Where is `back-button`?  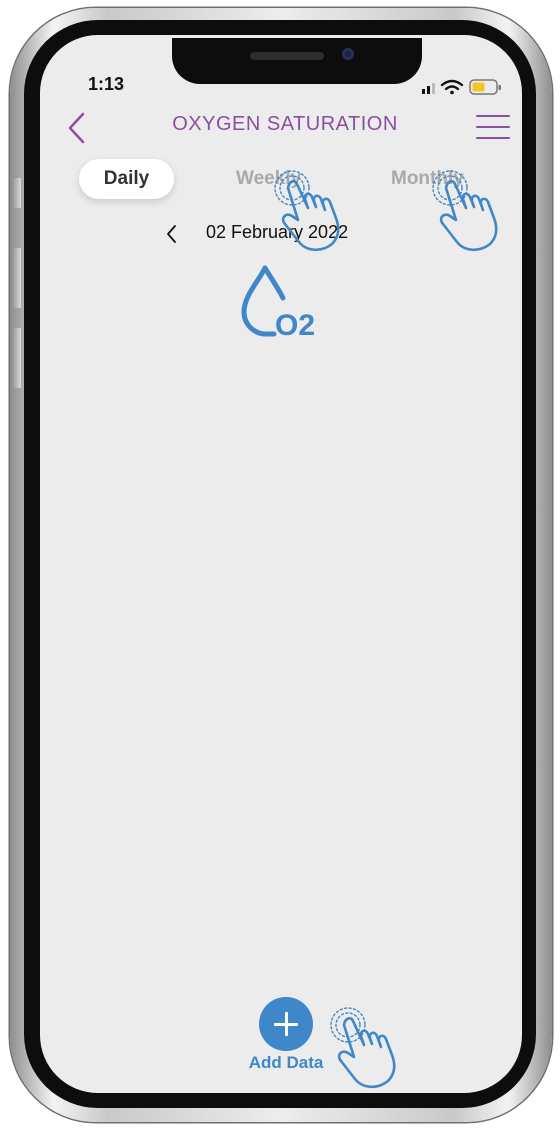 back-button is located at coordinates (77, 128).